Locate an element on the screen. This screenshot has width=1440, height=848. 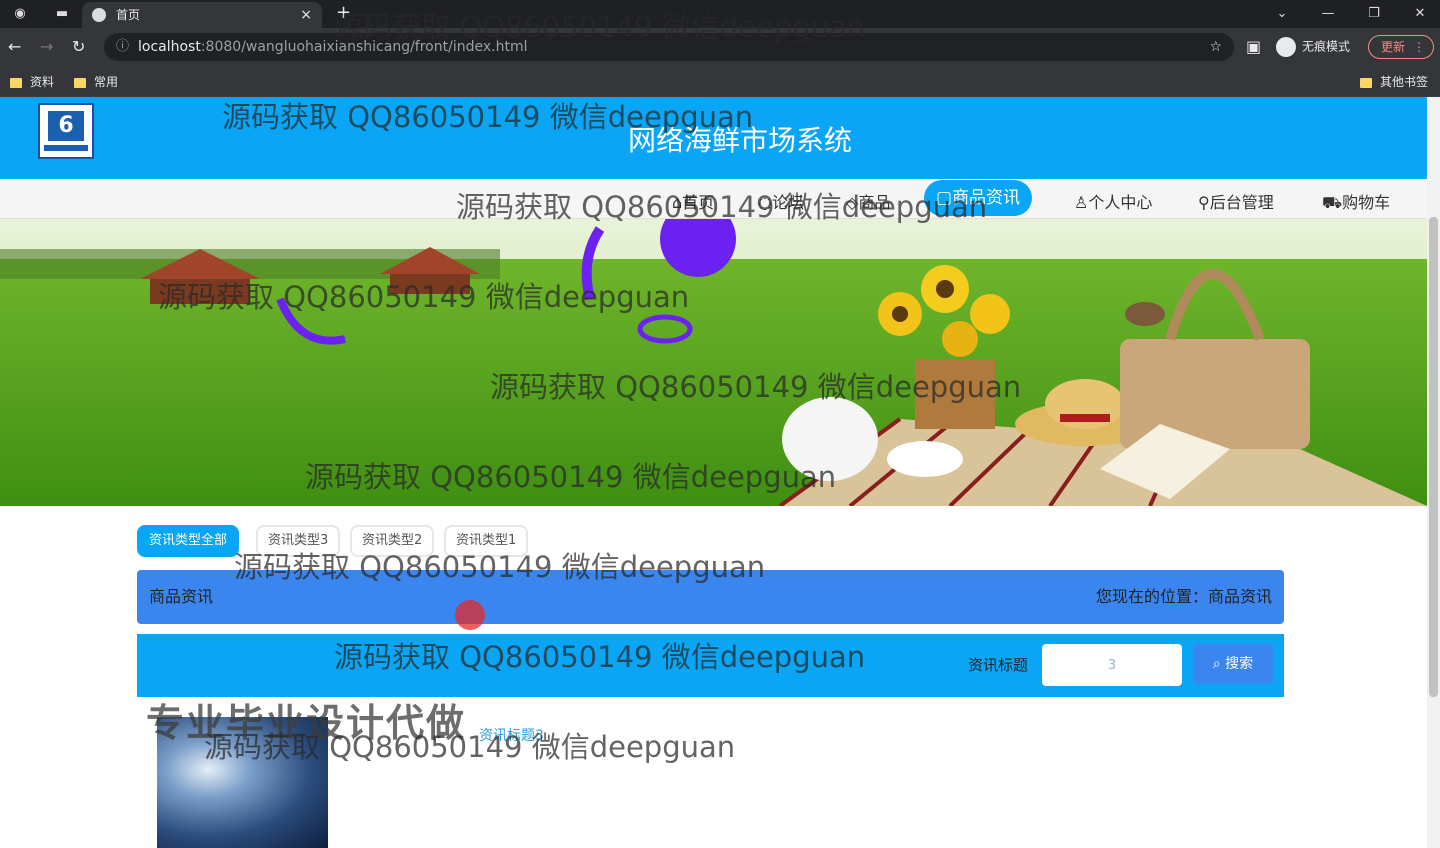
nav-home: ⌂首页 is located at coordinates (693, 201).